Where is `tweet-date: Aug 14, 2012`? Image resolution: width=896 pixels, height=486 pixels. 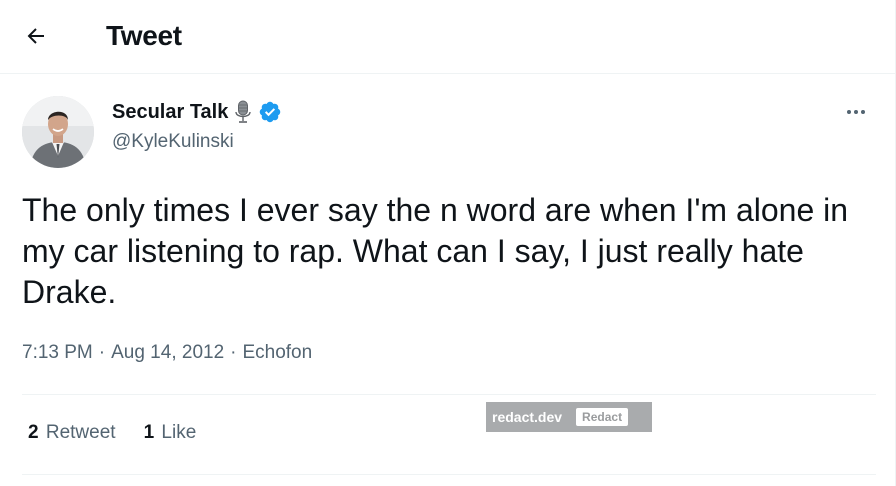
tweet-date: Aug 14, 2012 is located at coordinates (167, 353).